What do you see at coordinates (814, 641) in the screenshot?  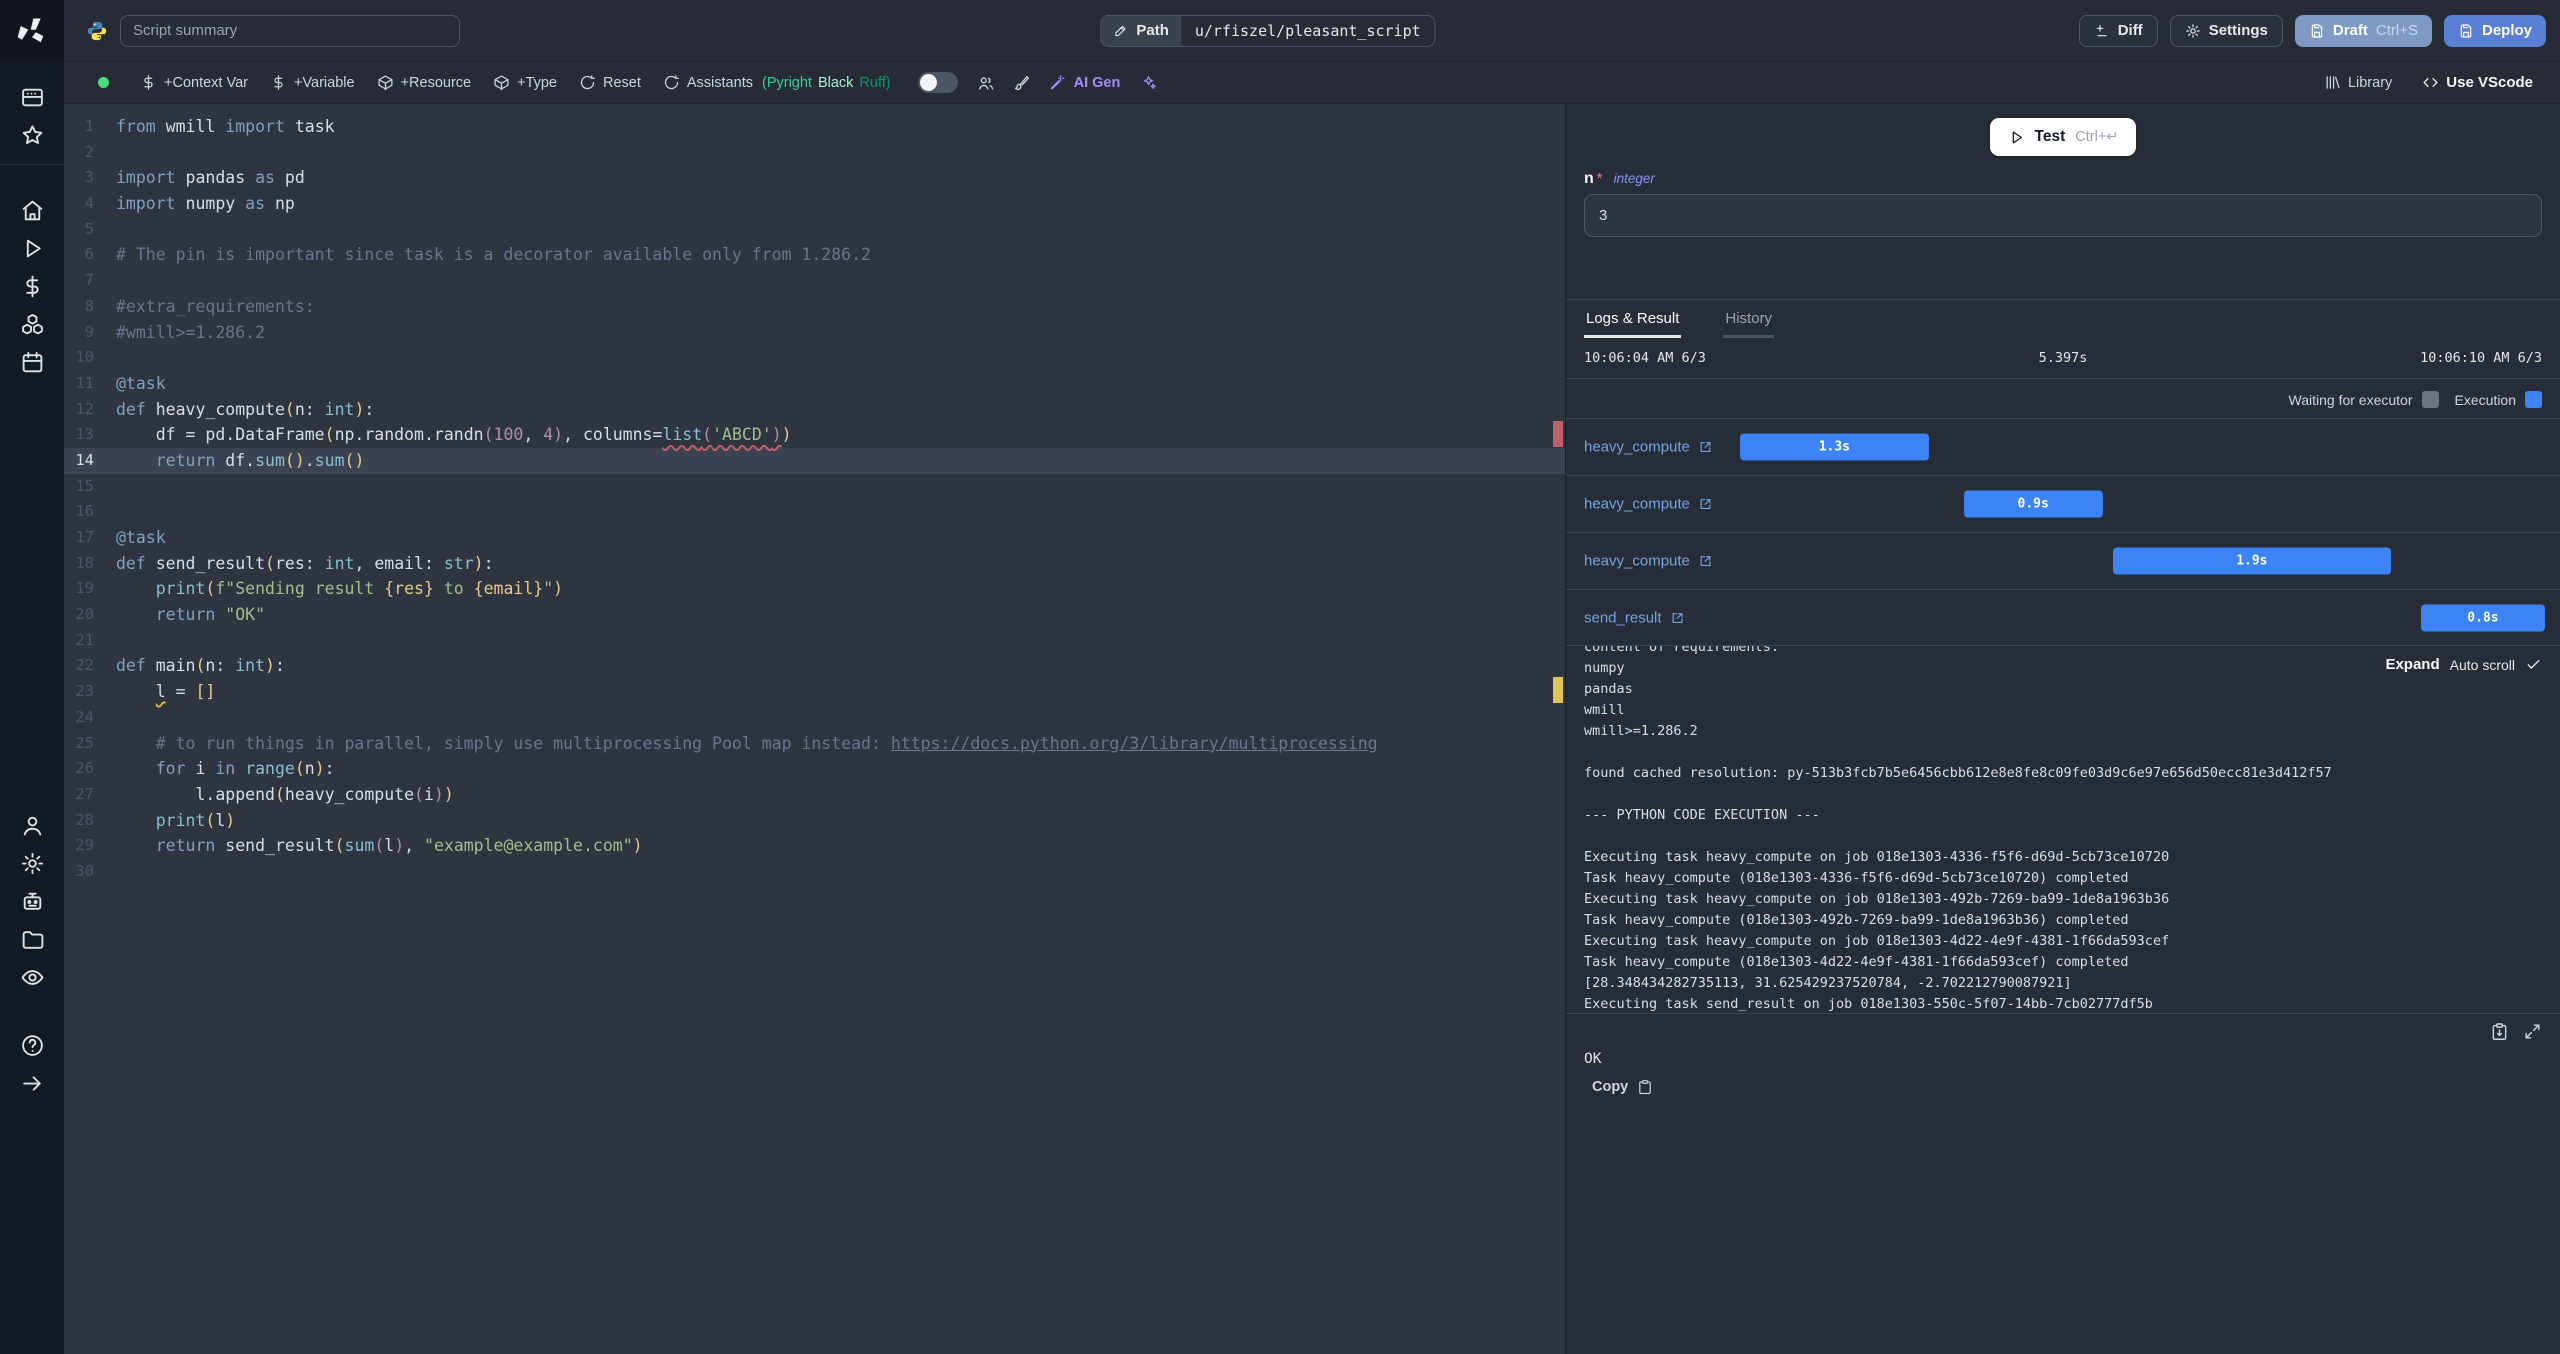 I see `code-line-21: 21` at bounding box center [814, 641].